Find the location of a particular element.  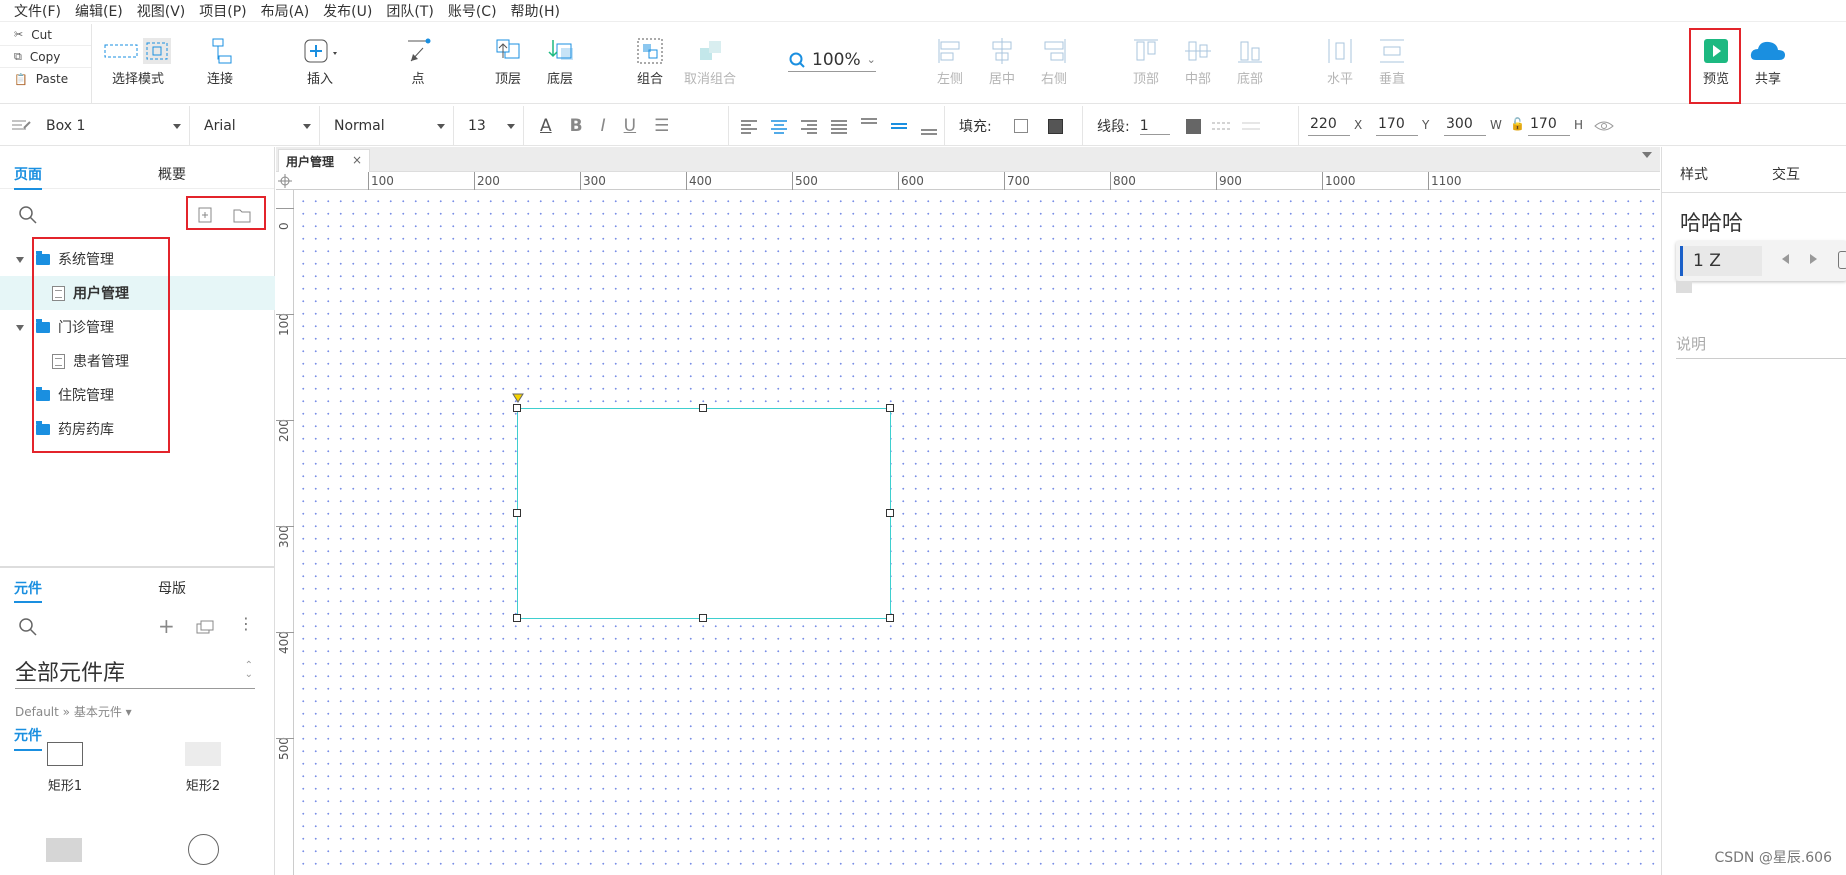

widget-placeholder is located at coordinates (64, 850).